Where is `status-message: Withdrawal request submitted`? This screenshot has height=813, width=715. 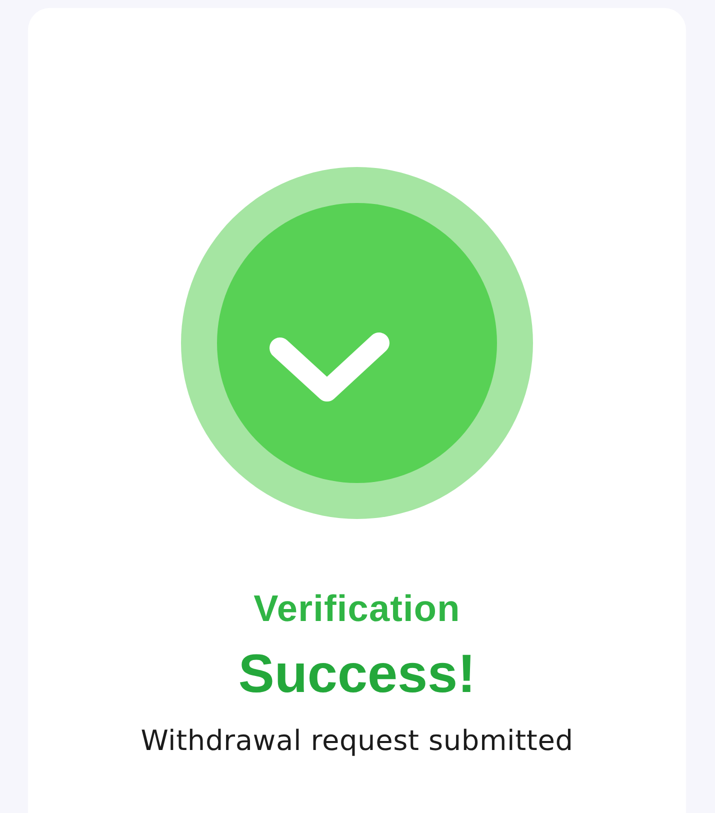
status-message: Withdrawal request submitted is located at coordinates (357, 740).